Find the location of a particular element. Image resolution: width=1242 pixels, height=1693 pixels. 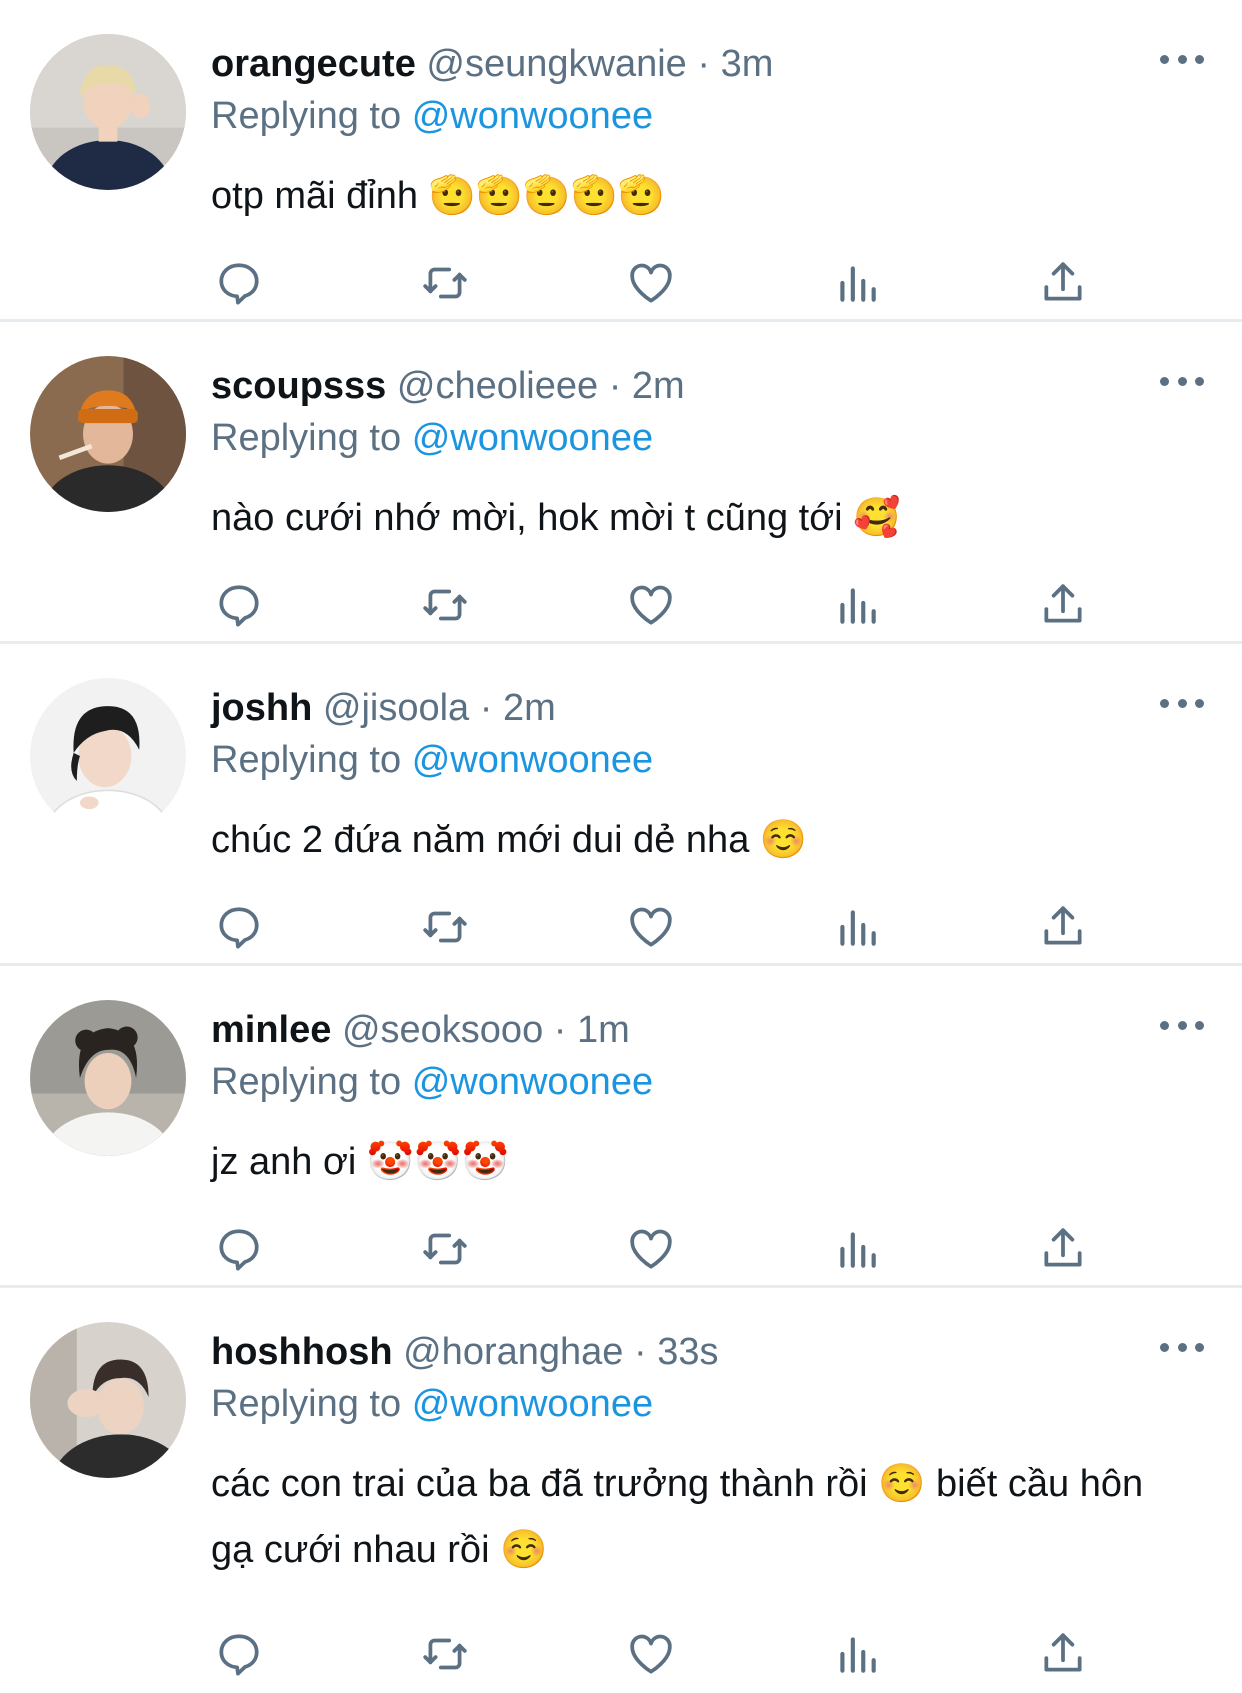

timestamp: 3m is located at coordinates (747, 64).